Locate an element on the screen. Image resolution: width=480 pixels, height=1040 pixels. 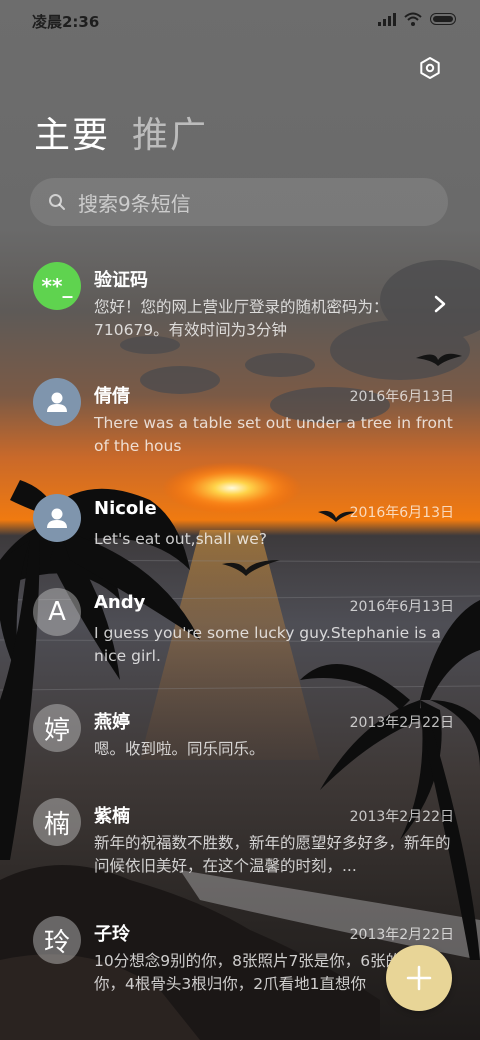
message-sender: 倩倩 is located at coordinates (112, 396).